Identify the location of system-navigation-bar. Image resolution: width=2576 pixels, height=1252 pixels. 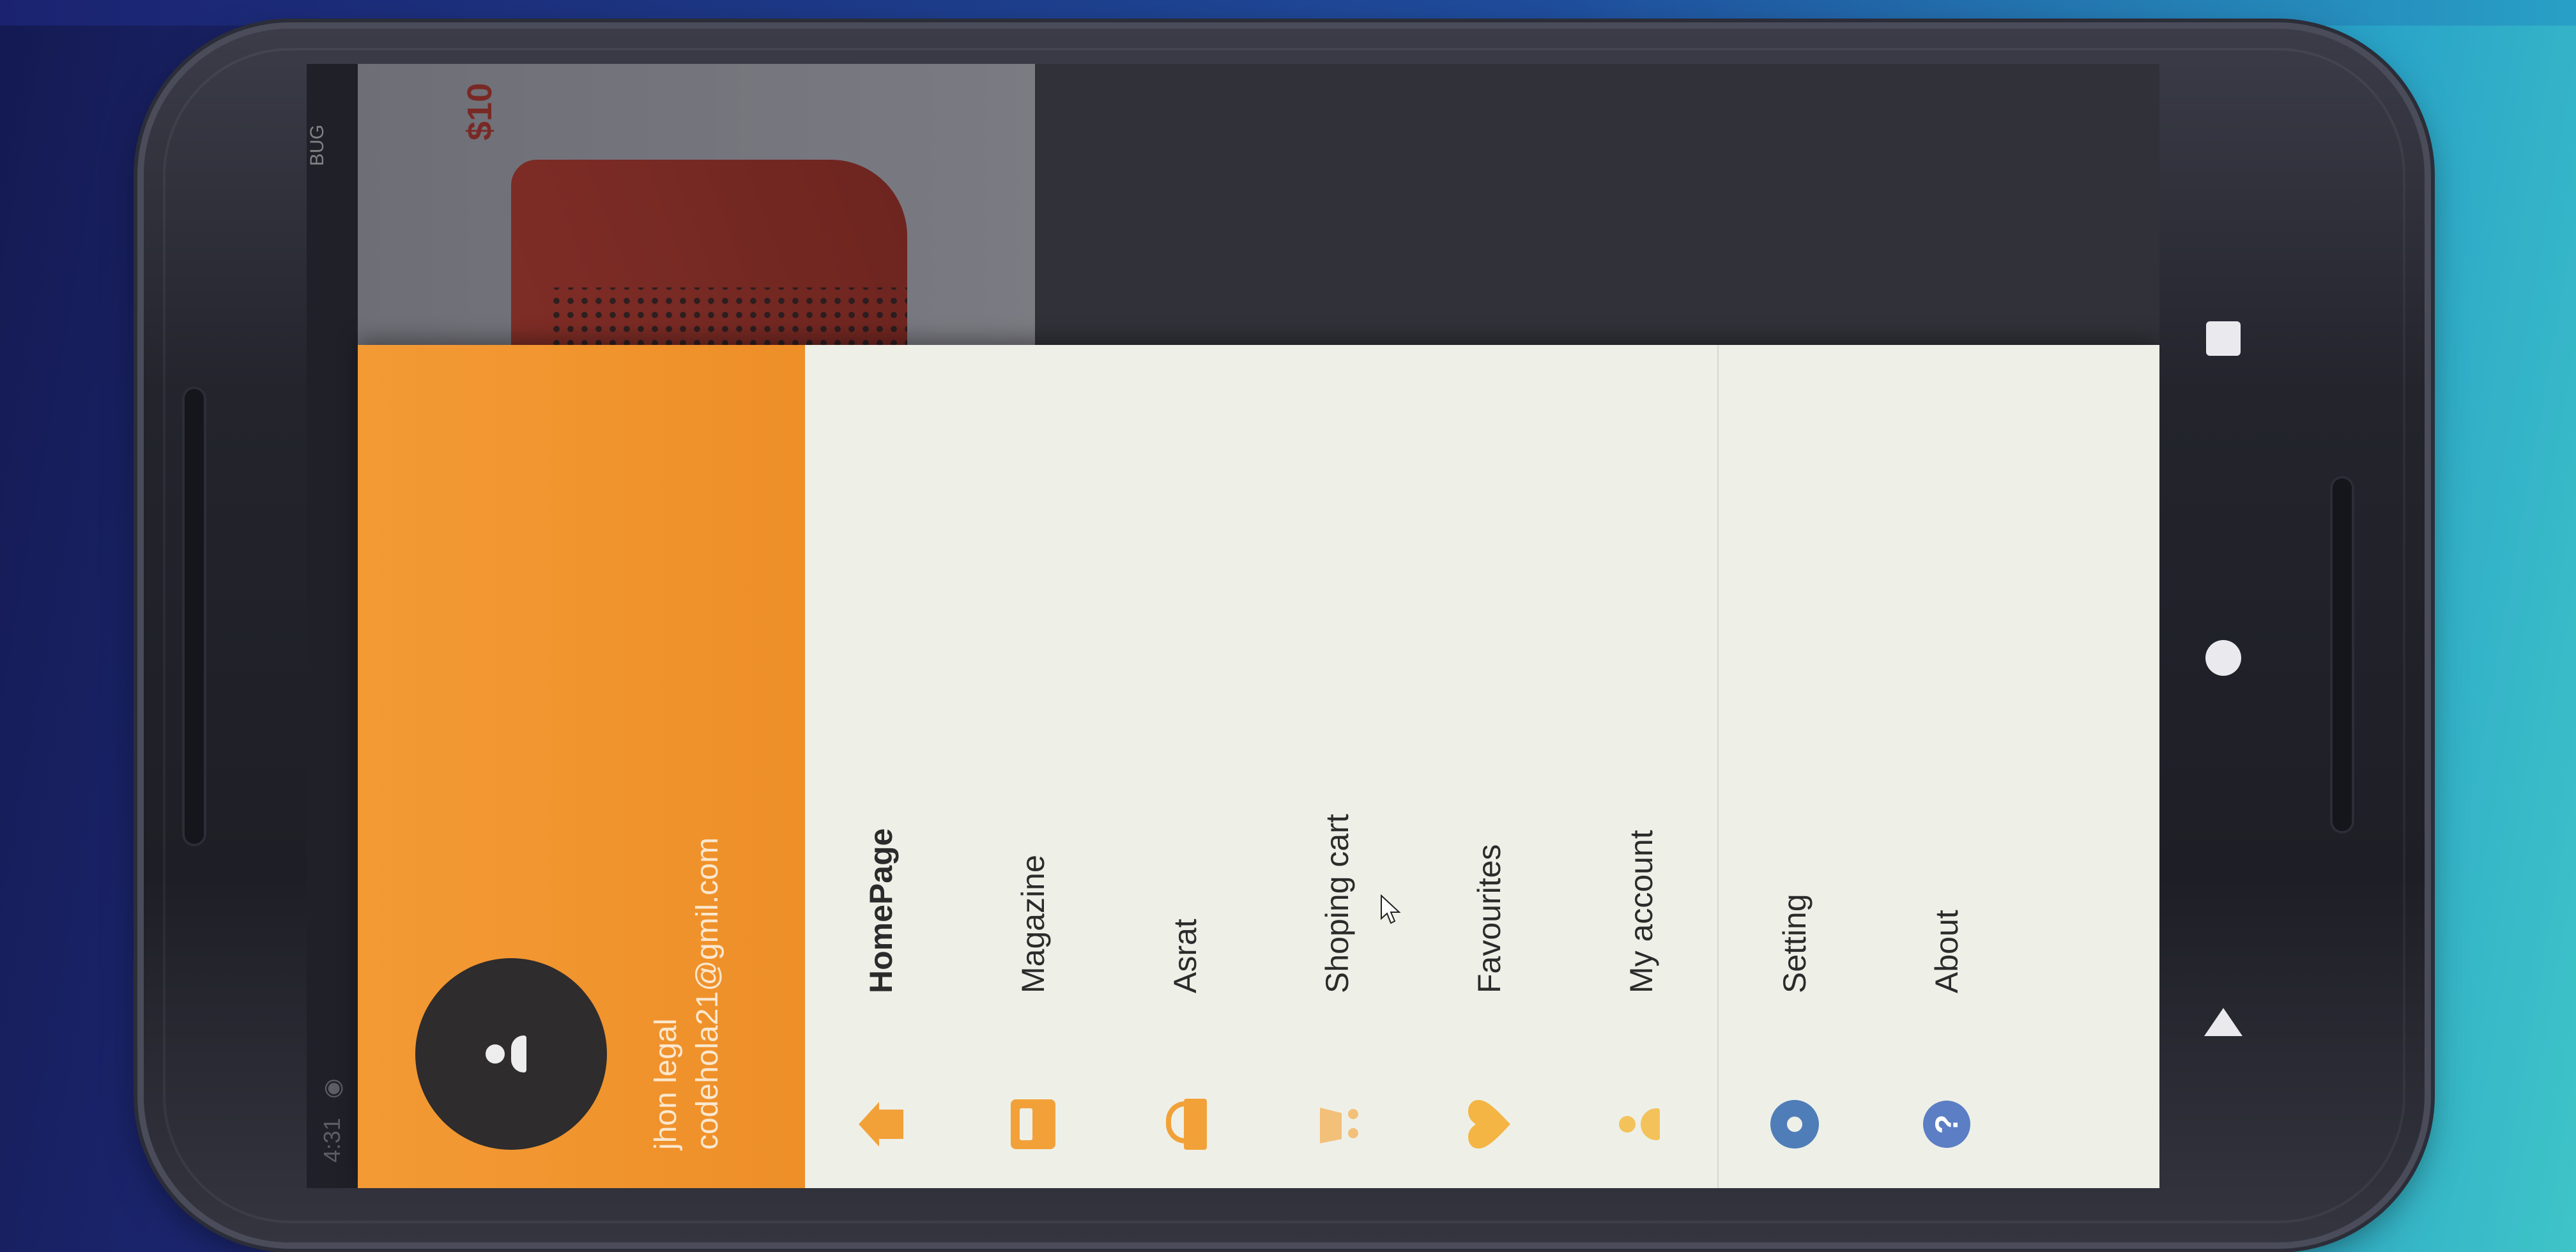
(2223, 626).